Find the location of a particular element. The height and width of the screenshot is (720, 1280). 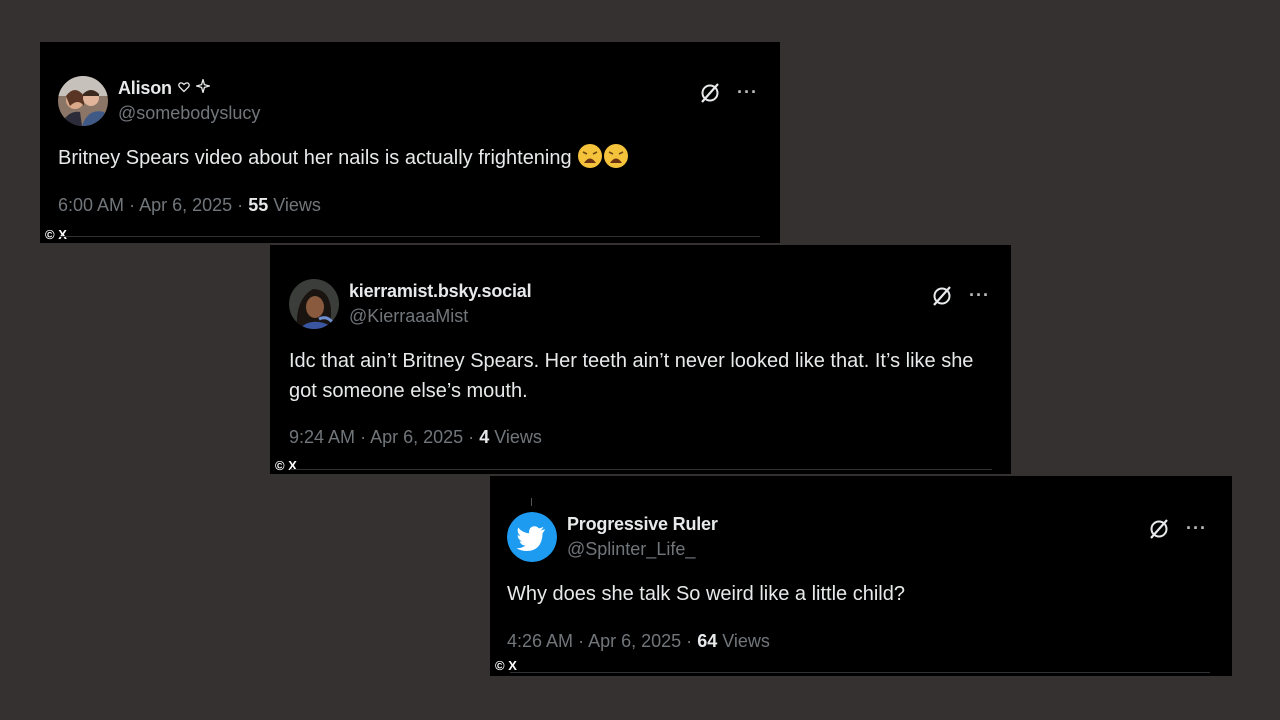

twitter-bird-icon is located at coordinates (532, 537).